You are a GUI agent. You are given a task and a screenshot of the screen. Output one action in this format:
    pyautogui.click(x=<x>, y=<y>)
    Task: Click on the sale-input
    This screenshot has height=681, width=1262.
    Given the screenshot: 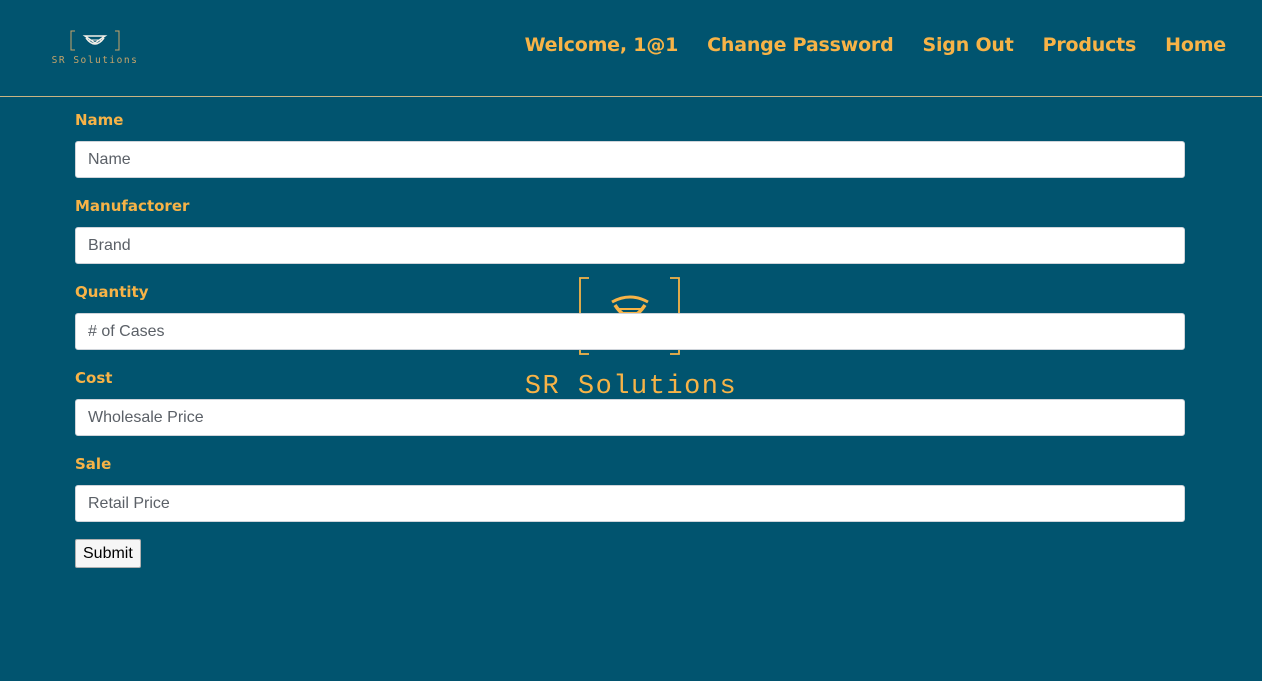 What is the action you would take?
    pyautogui.click(x=630, y=503)
    